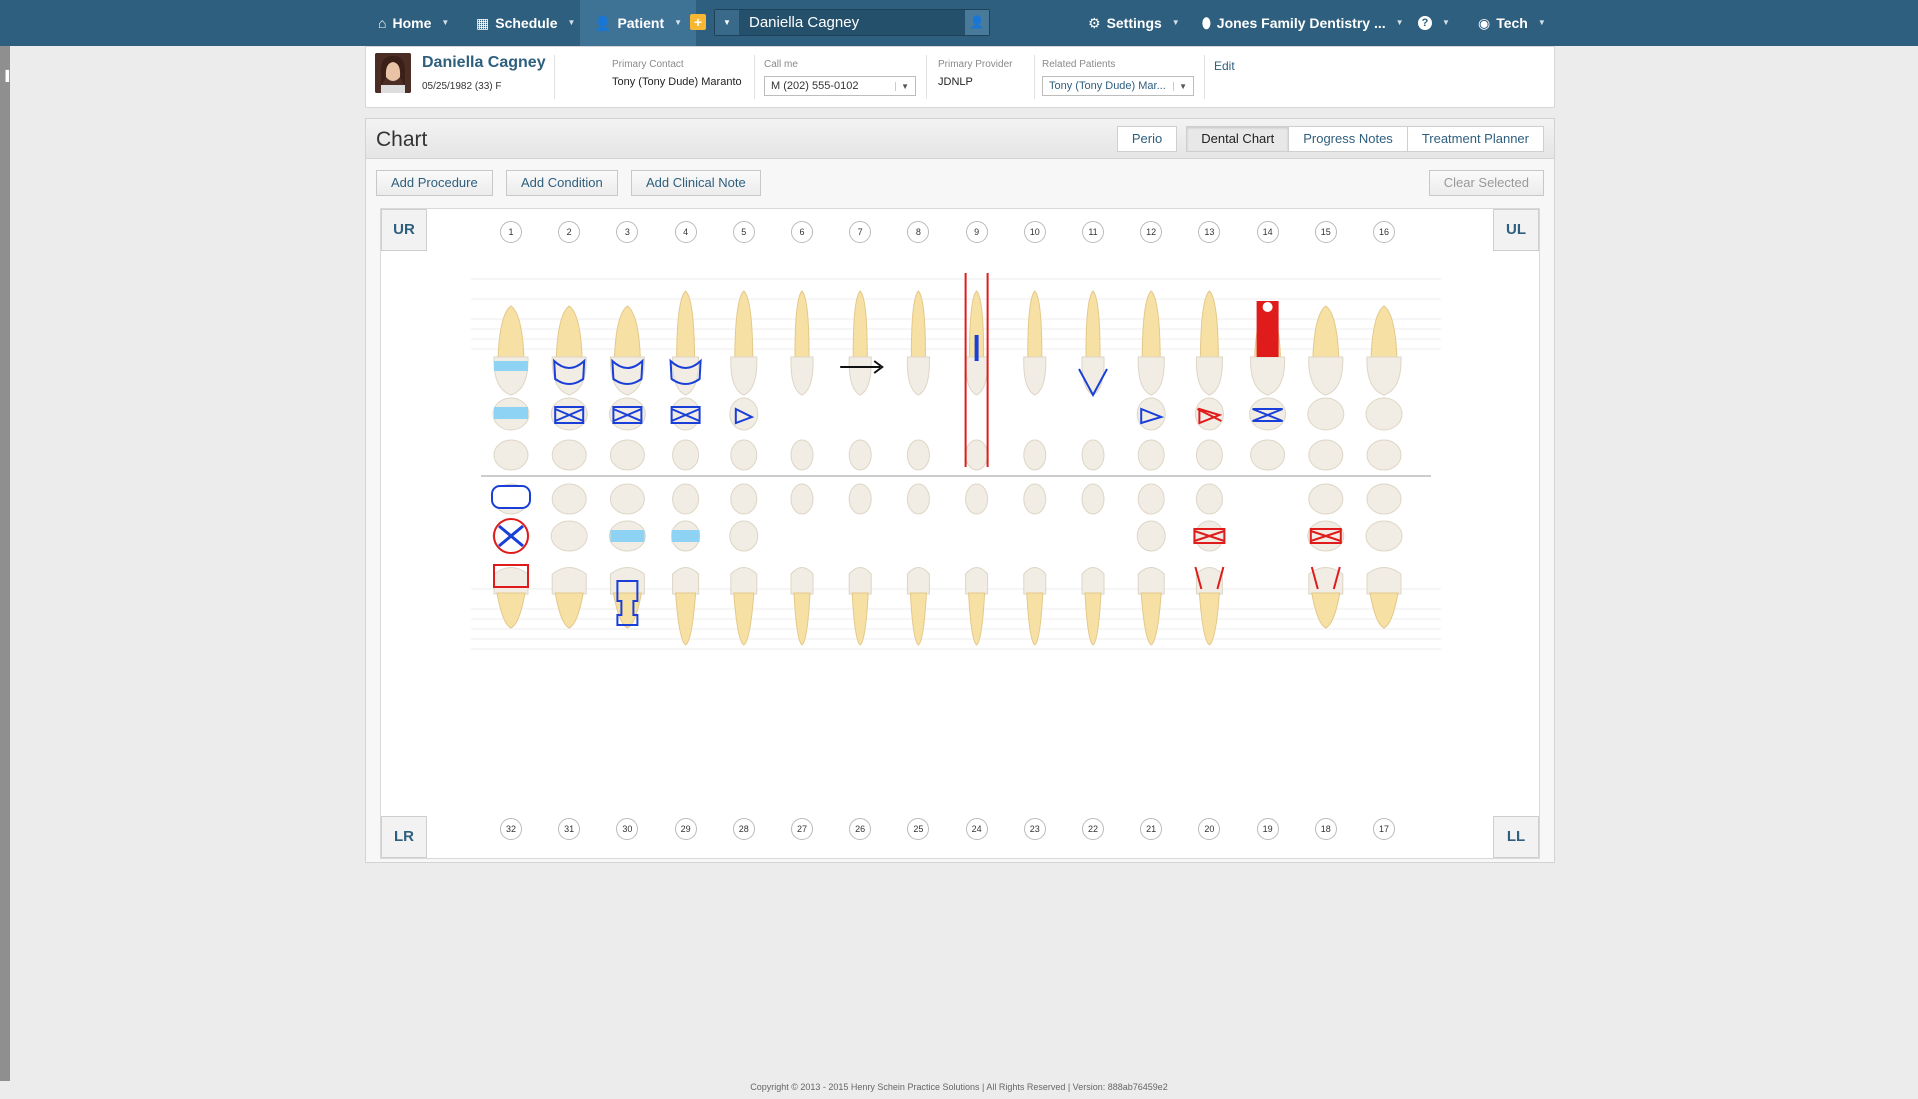 Image resolution: width=1918 pixels, height=1099 pixels. Describe the element at coordinates (569, 232) in the screenshot. I see `tooth-number-2: 2` at that location.